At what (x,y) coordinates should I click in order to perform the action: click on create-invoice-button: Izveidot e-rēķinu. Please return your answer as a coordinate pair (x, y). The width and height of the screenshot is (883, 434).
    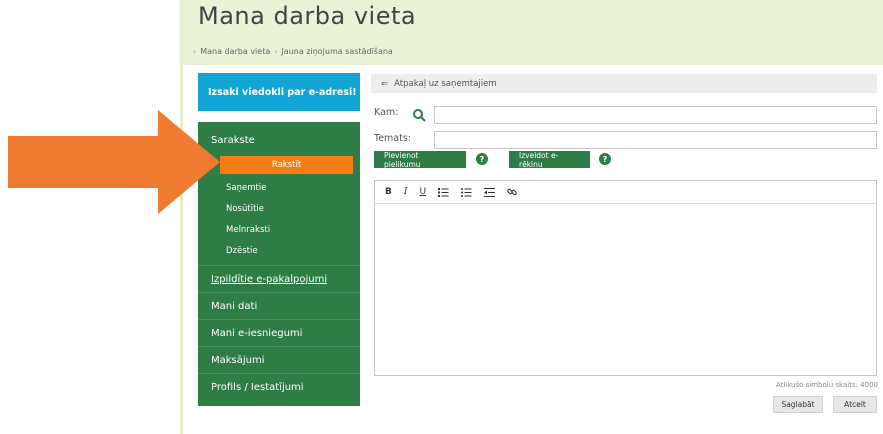
    Looking at the image, I should click on (549, 159).